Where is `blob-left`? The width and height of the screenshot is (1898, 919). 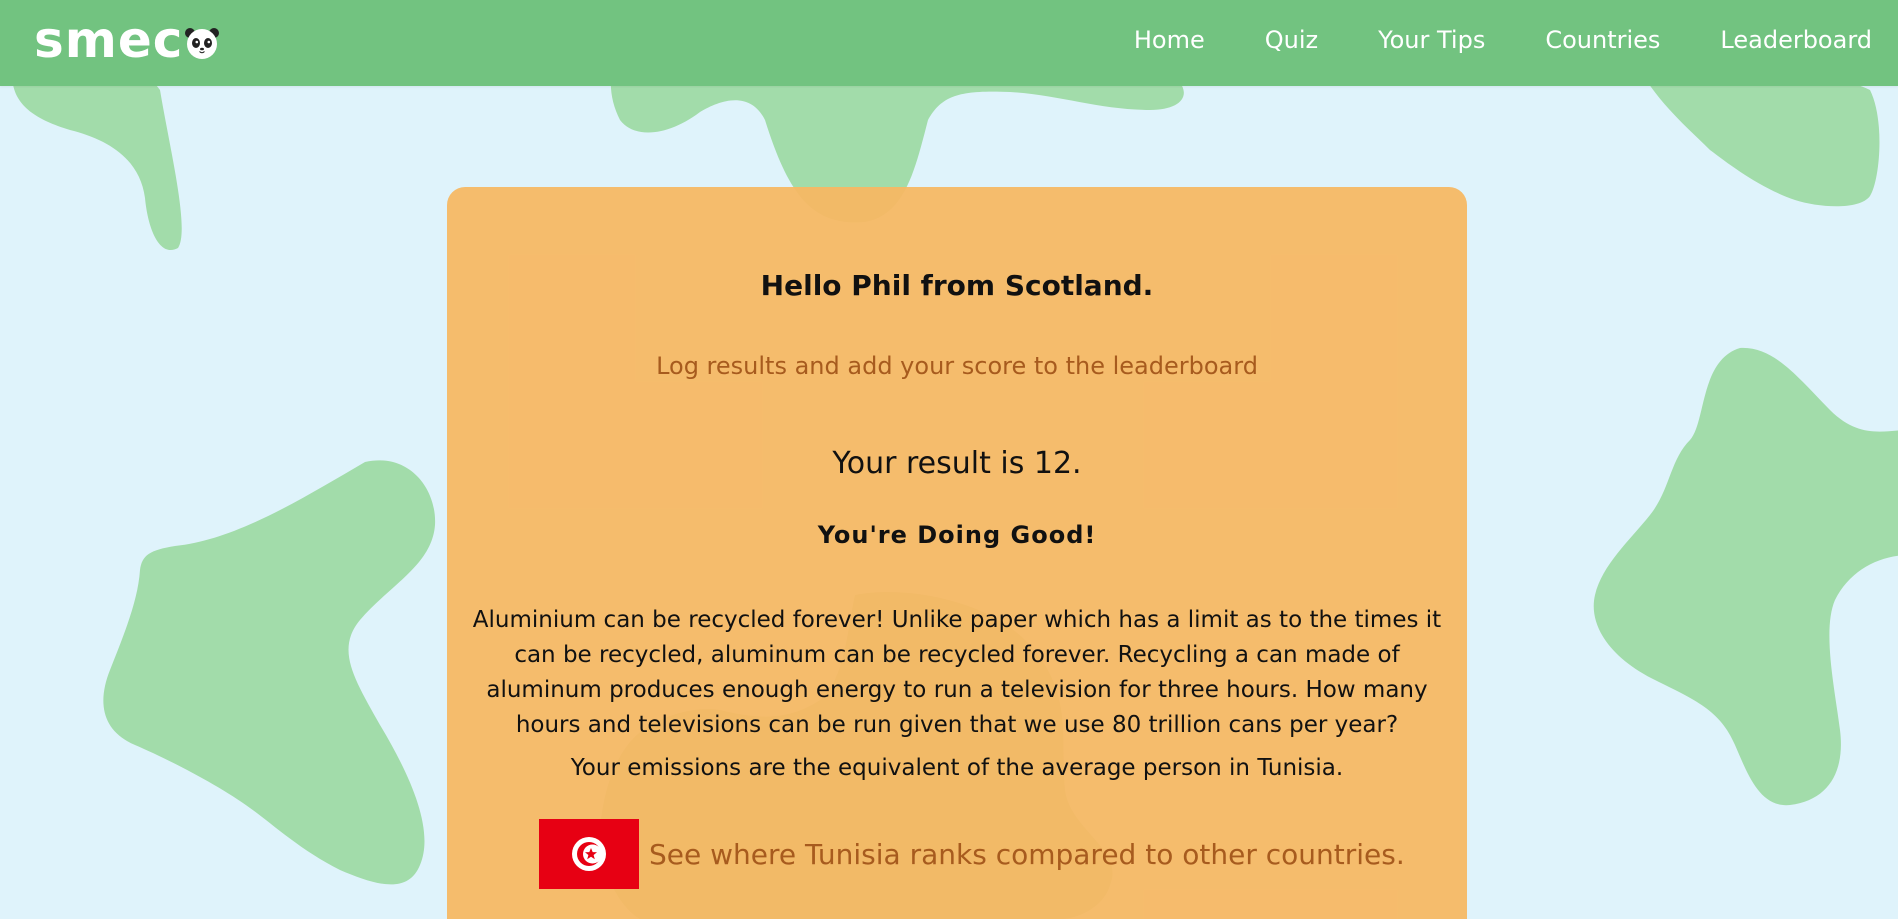
blob-left is located at coordinates (269, 672).